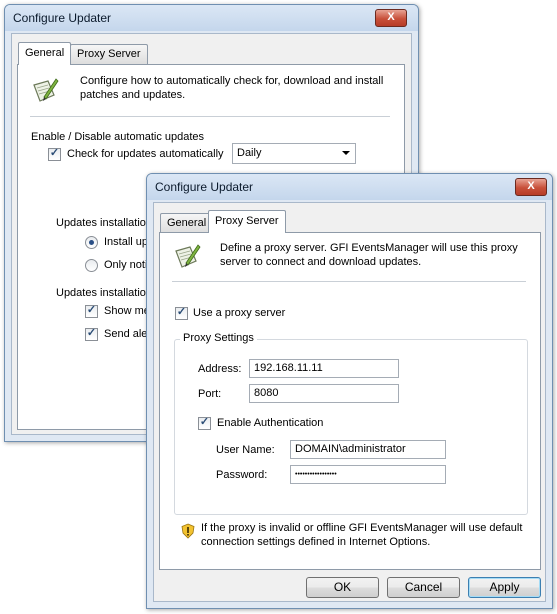 The image size is (557, 614). Describe the element at coordinates (204, 187) in the screenshot. I see `front-window-title: Configure Updater` at that location.